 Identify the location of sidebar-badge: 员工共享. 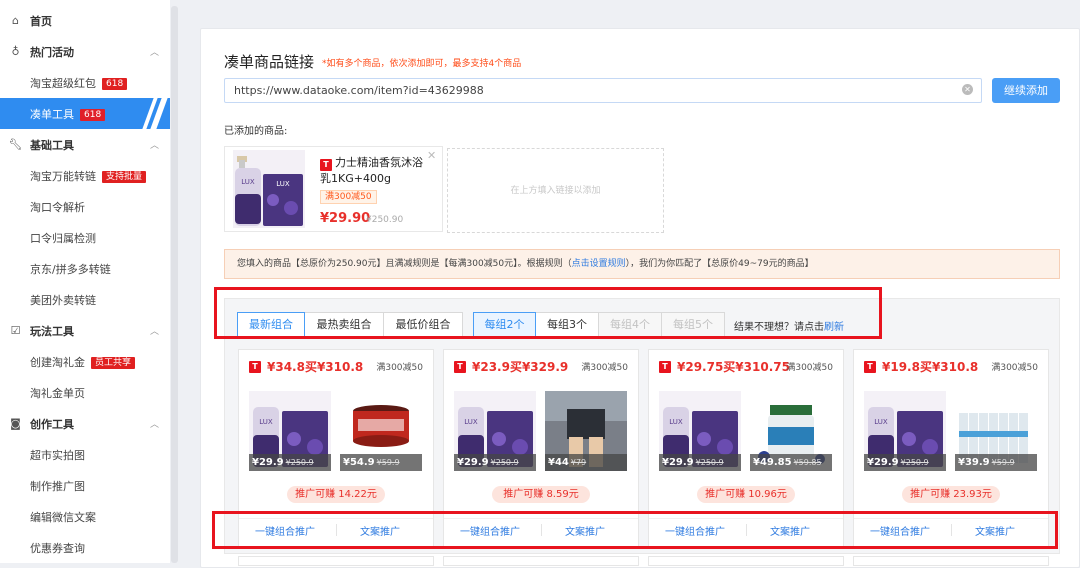
(113, 362).